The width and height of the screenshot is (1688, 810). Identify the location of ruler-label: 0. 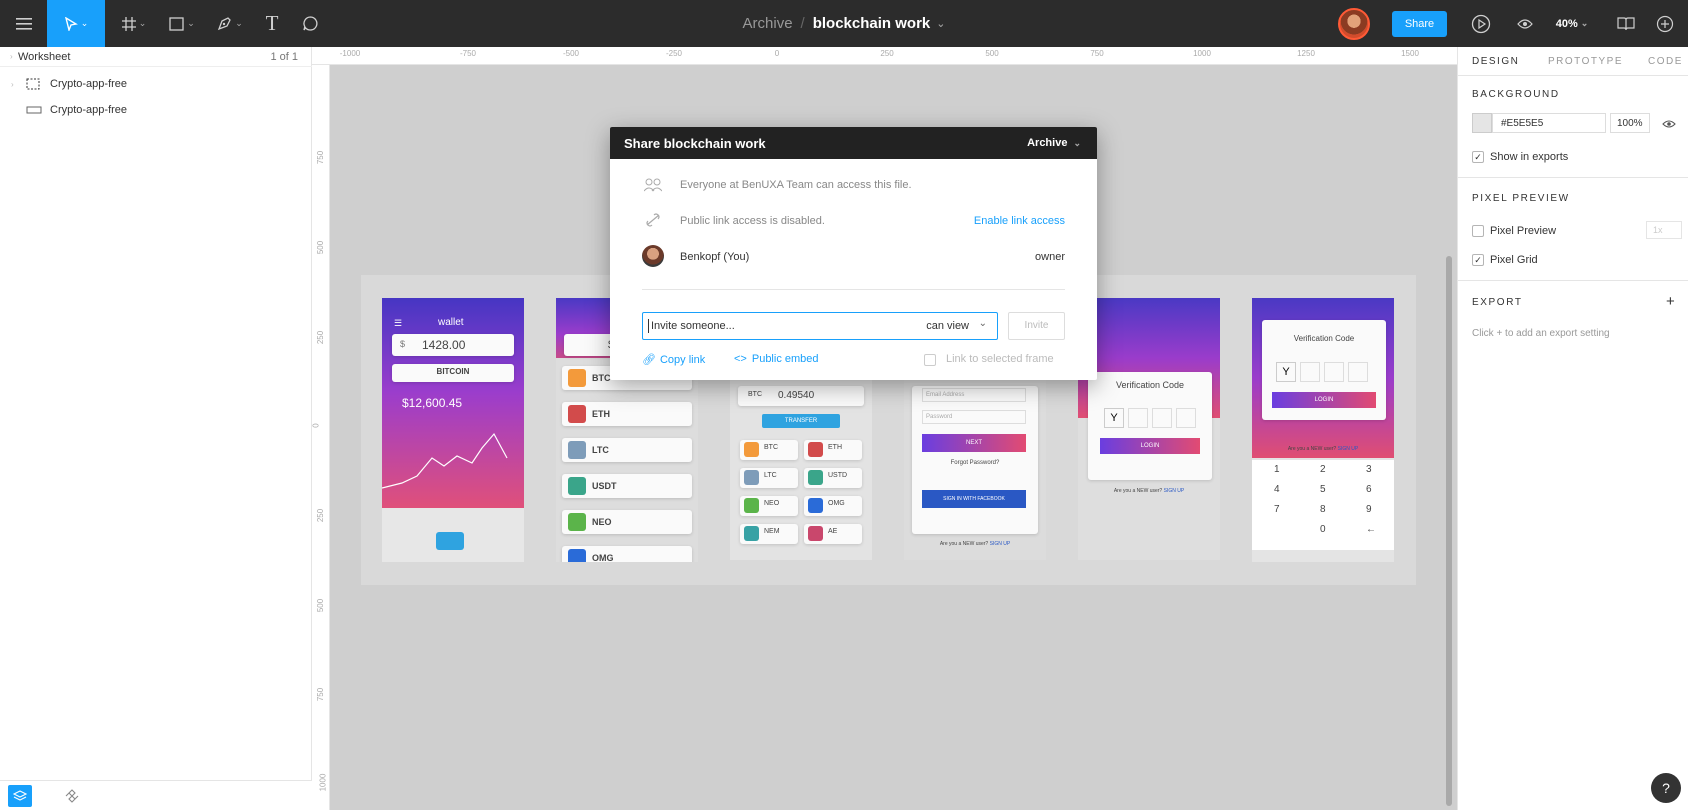
(316, 425).